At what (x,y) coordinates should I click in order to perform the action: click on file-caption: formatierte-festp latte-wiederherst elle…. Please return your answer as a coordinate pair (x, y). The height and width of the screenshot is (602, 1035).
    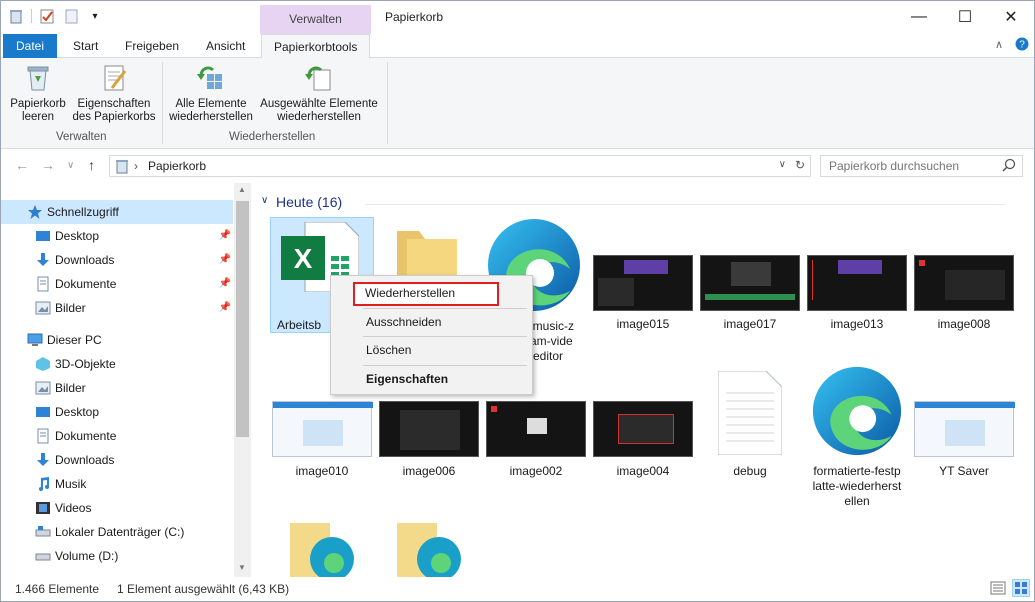
    Looking at the image, I should click on (857, 486).